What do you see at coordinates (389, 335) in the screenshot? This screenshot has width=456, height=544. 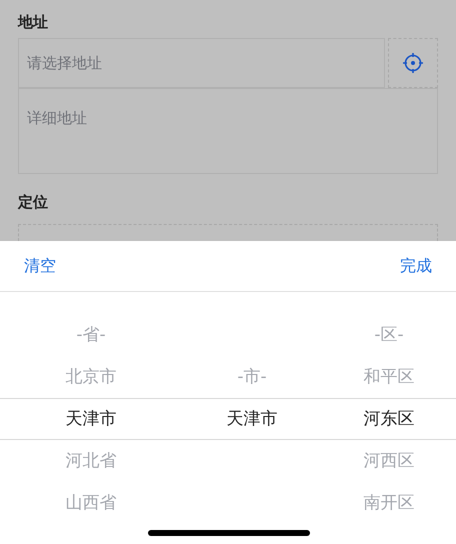 I see `picker-option: -区-` at bounding box center [389, 335].